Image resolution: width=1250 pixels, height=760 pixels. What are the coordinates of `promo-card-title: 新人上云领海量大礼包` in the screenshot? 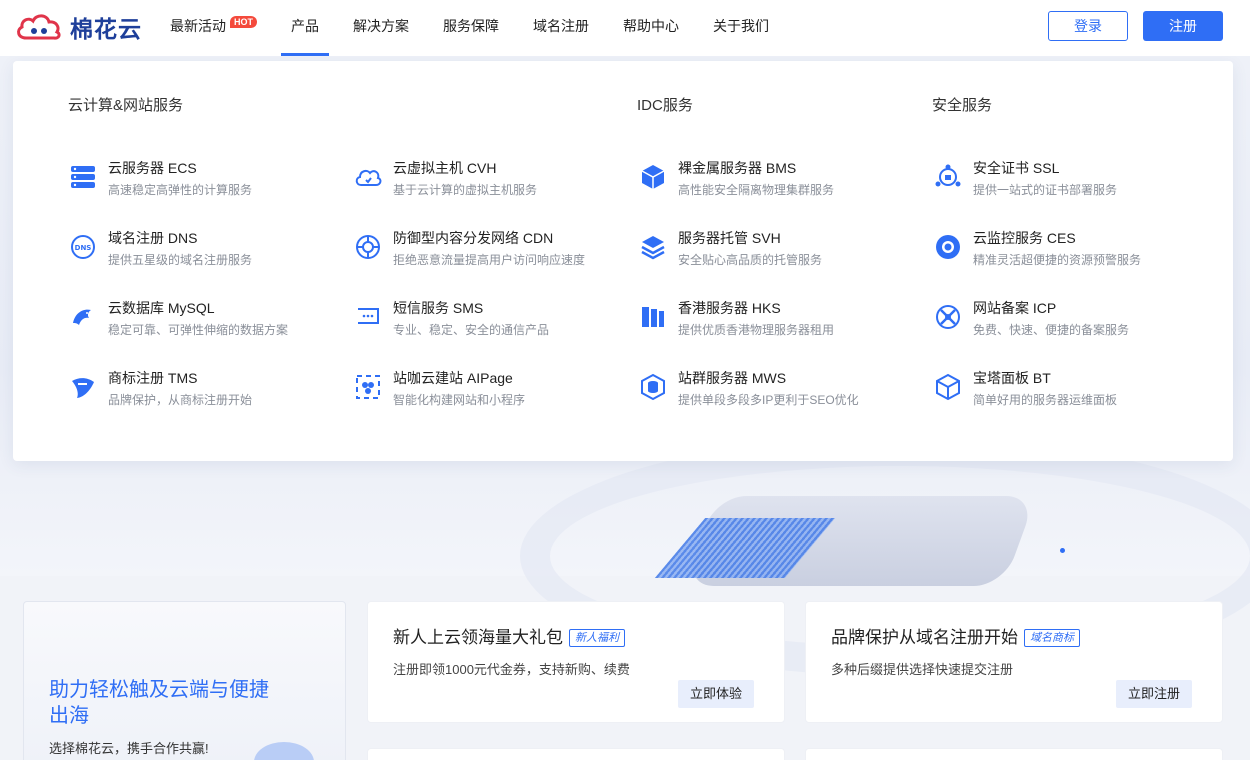 It's located at (478, 637).